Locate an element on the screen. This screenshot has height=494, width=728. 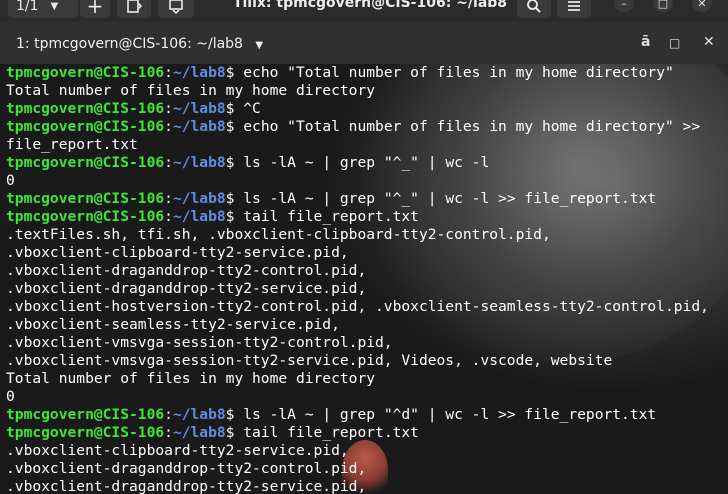
minimize-icon: – is located at coordinates (624, 5).